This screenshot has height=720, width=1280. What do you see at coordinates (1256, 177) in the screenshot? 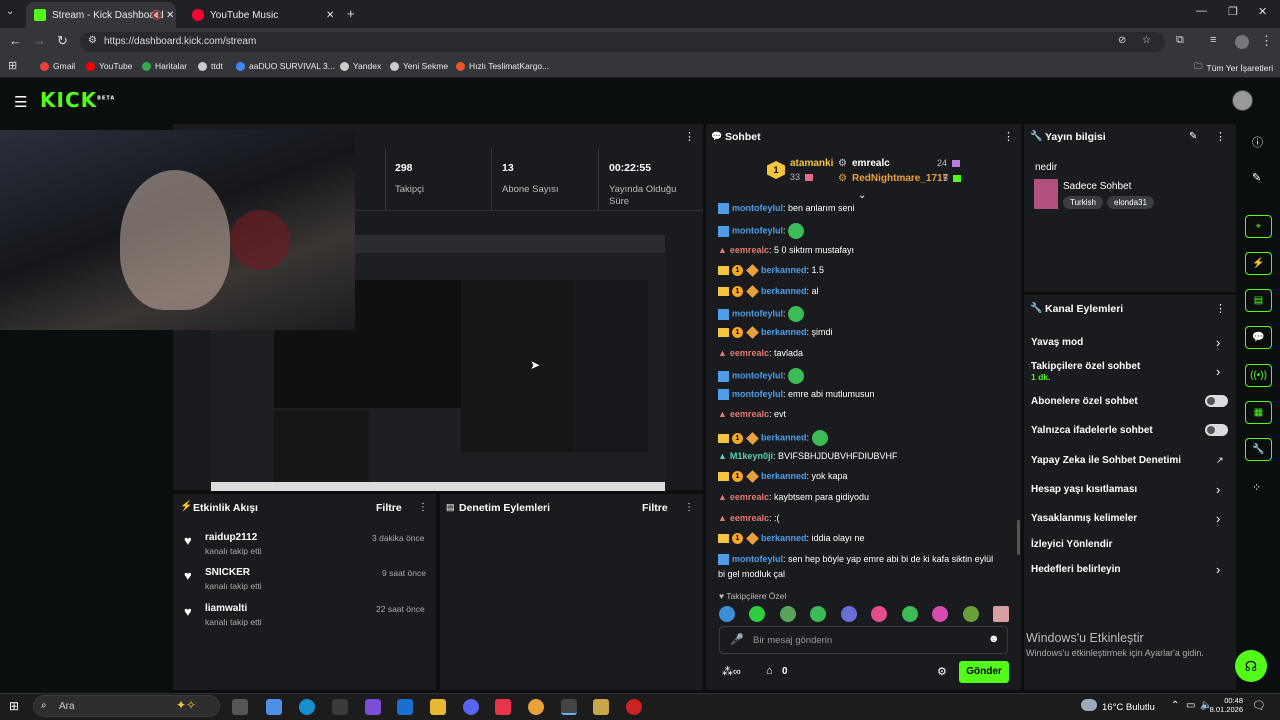
I see `pencil-icon: ✎` at bounding box center [1256, 177].